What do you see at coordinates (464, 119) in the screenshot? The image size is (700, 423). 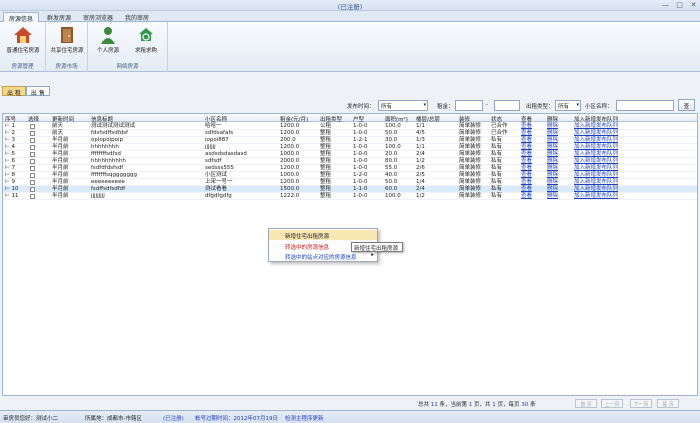 I see `col-header: 装修` at bounding box center [464, 119].